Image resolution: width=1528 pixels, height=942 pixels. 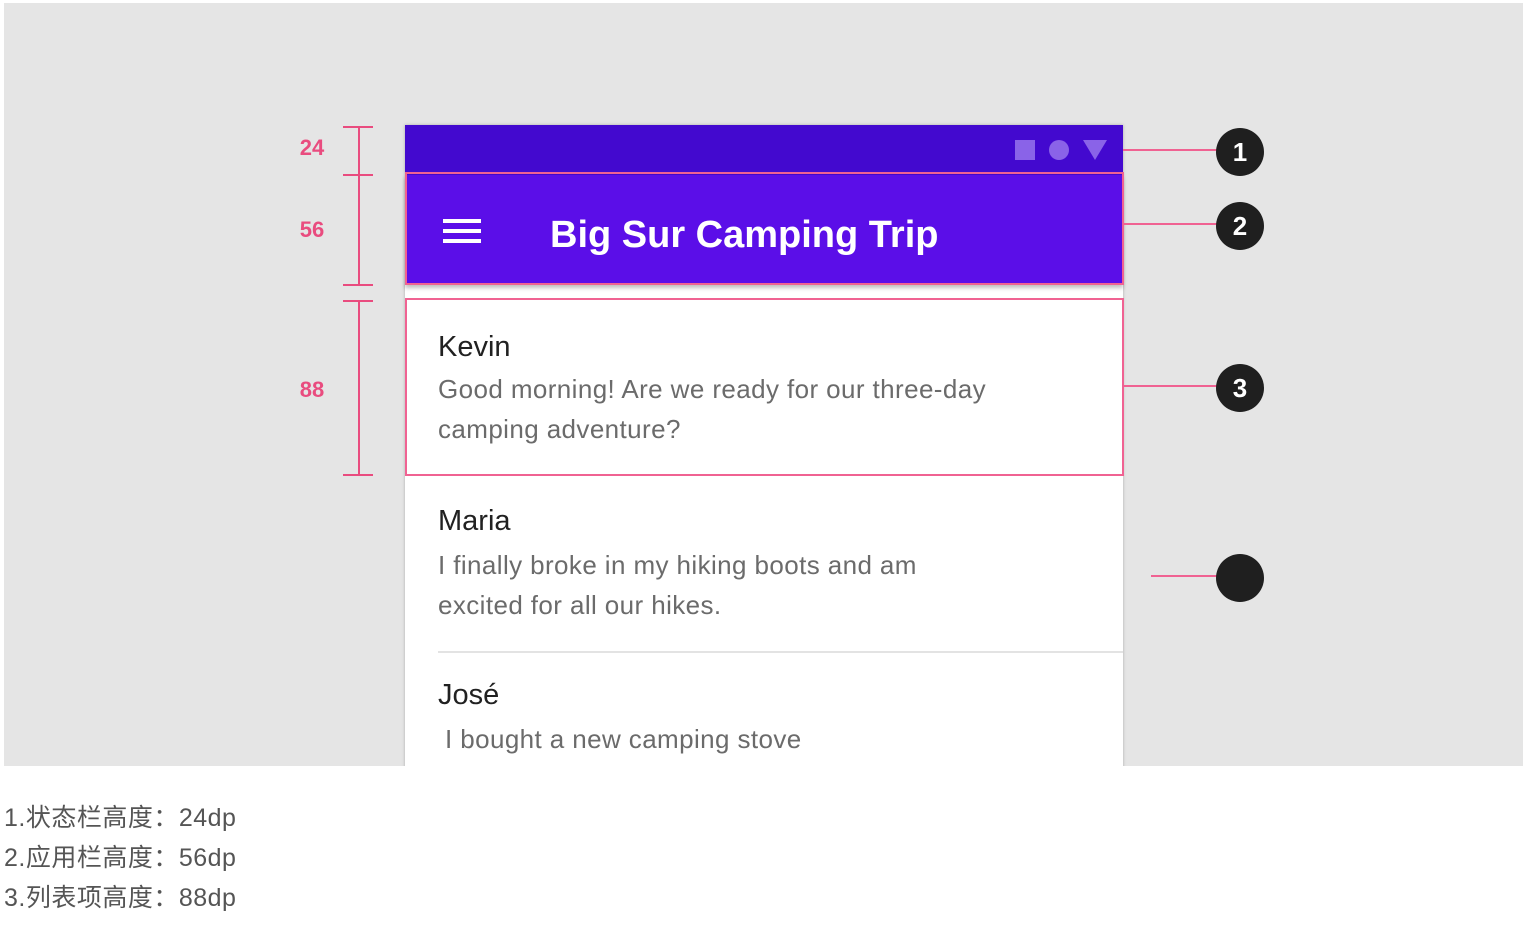 What do you see at coordinates (744, 235) in the screenshot?
I see `app-title: Big Sur Camping Trip` at bounding box center [744, 235].